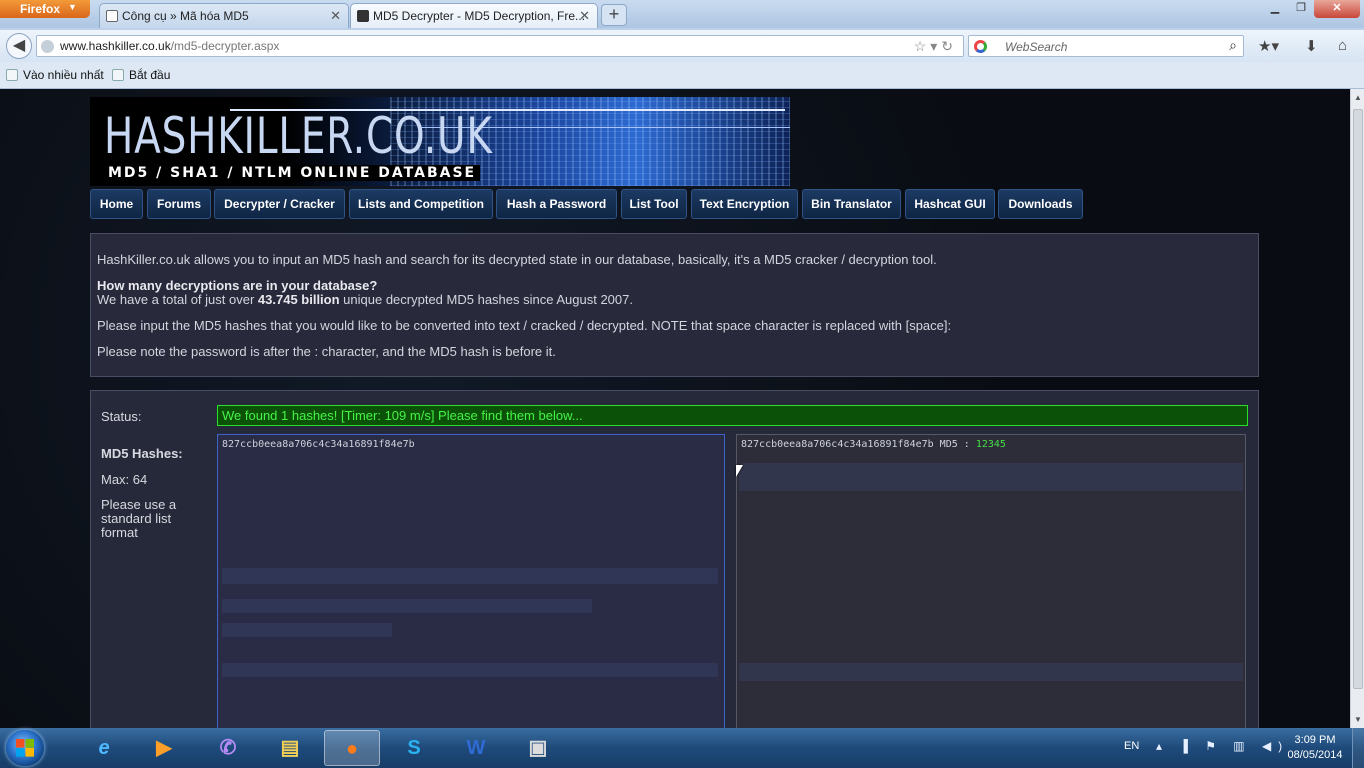  What do you see at coordinates (1233, 45) in the screenshot?
I see `search-icon: ⌕` at bounding box center [1233, 45].